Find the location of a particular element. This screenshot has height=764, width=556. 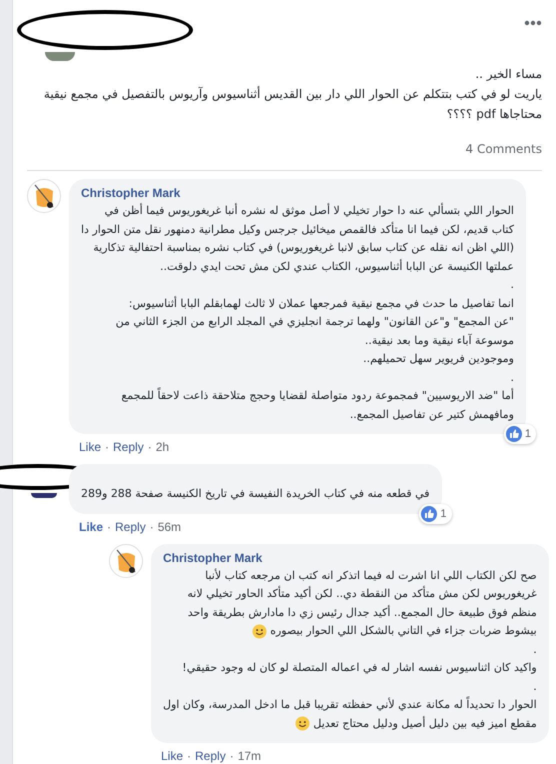

comment-text: ومافهمش كتير عن تفاصيل المجمع.. is located at coordinates (432, 414).